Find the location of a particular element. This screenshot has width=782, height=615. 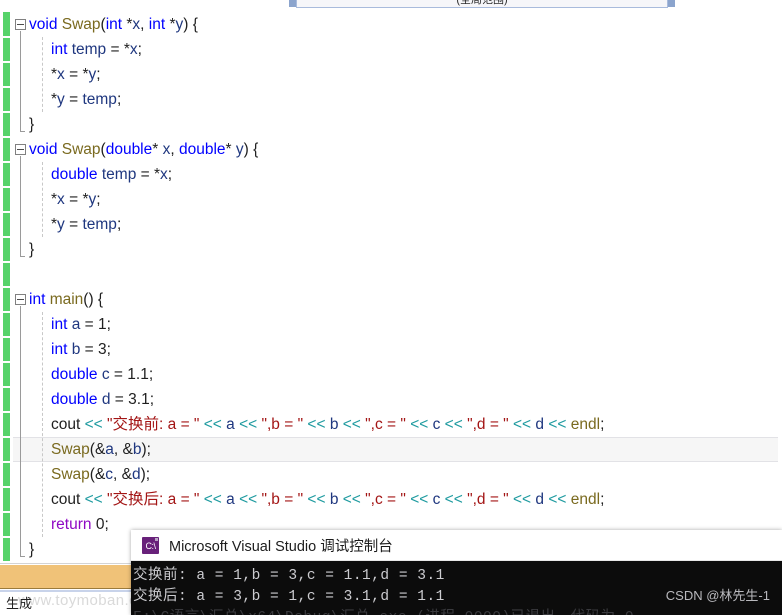

code-token: void is located at coordinates (45, 149).